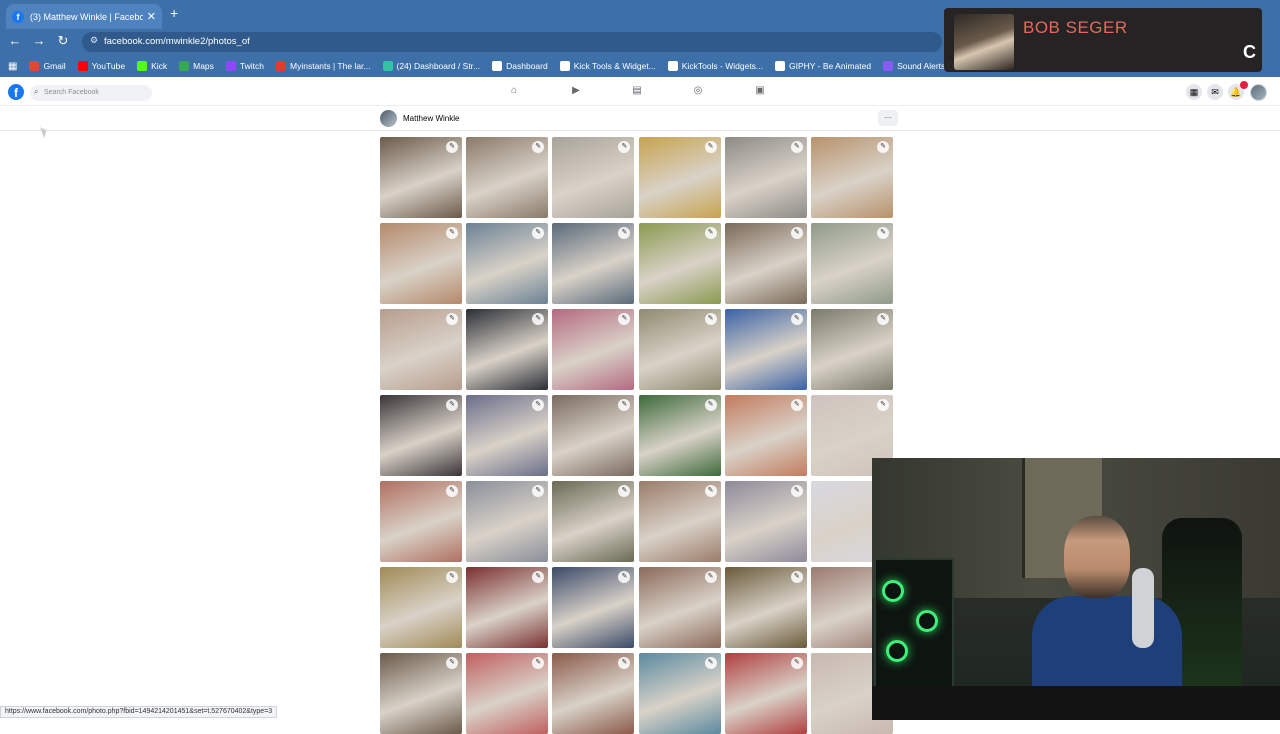 Image resolution: width=1280 pixels, height=734 pixels. What do you see at coordinates (431, 118) in the screenshot?
I see `profile-name: Matthew Winkle` at bounding box center [431, 118].